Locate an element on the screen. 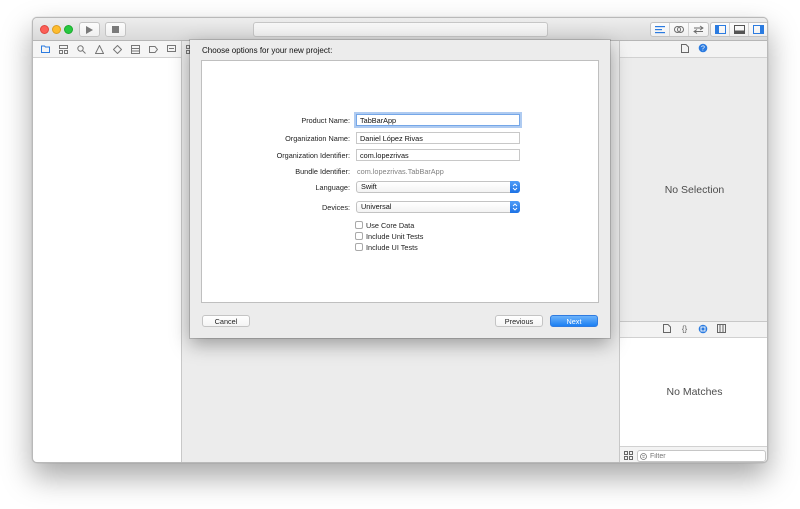 Image resolution: width=800 pixels, height=509 pixels. language-value: Swift is located at coordinates (369, 186).